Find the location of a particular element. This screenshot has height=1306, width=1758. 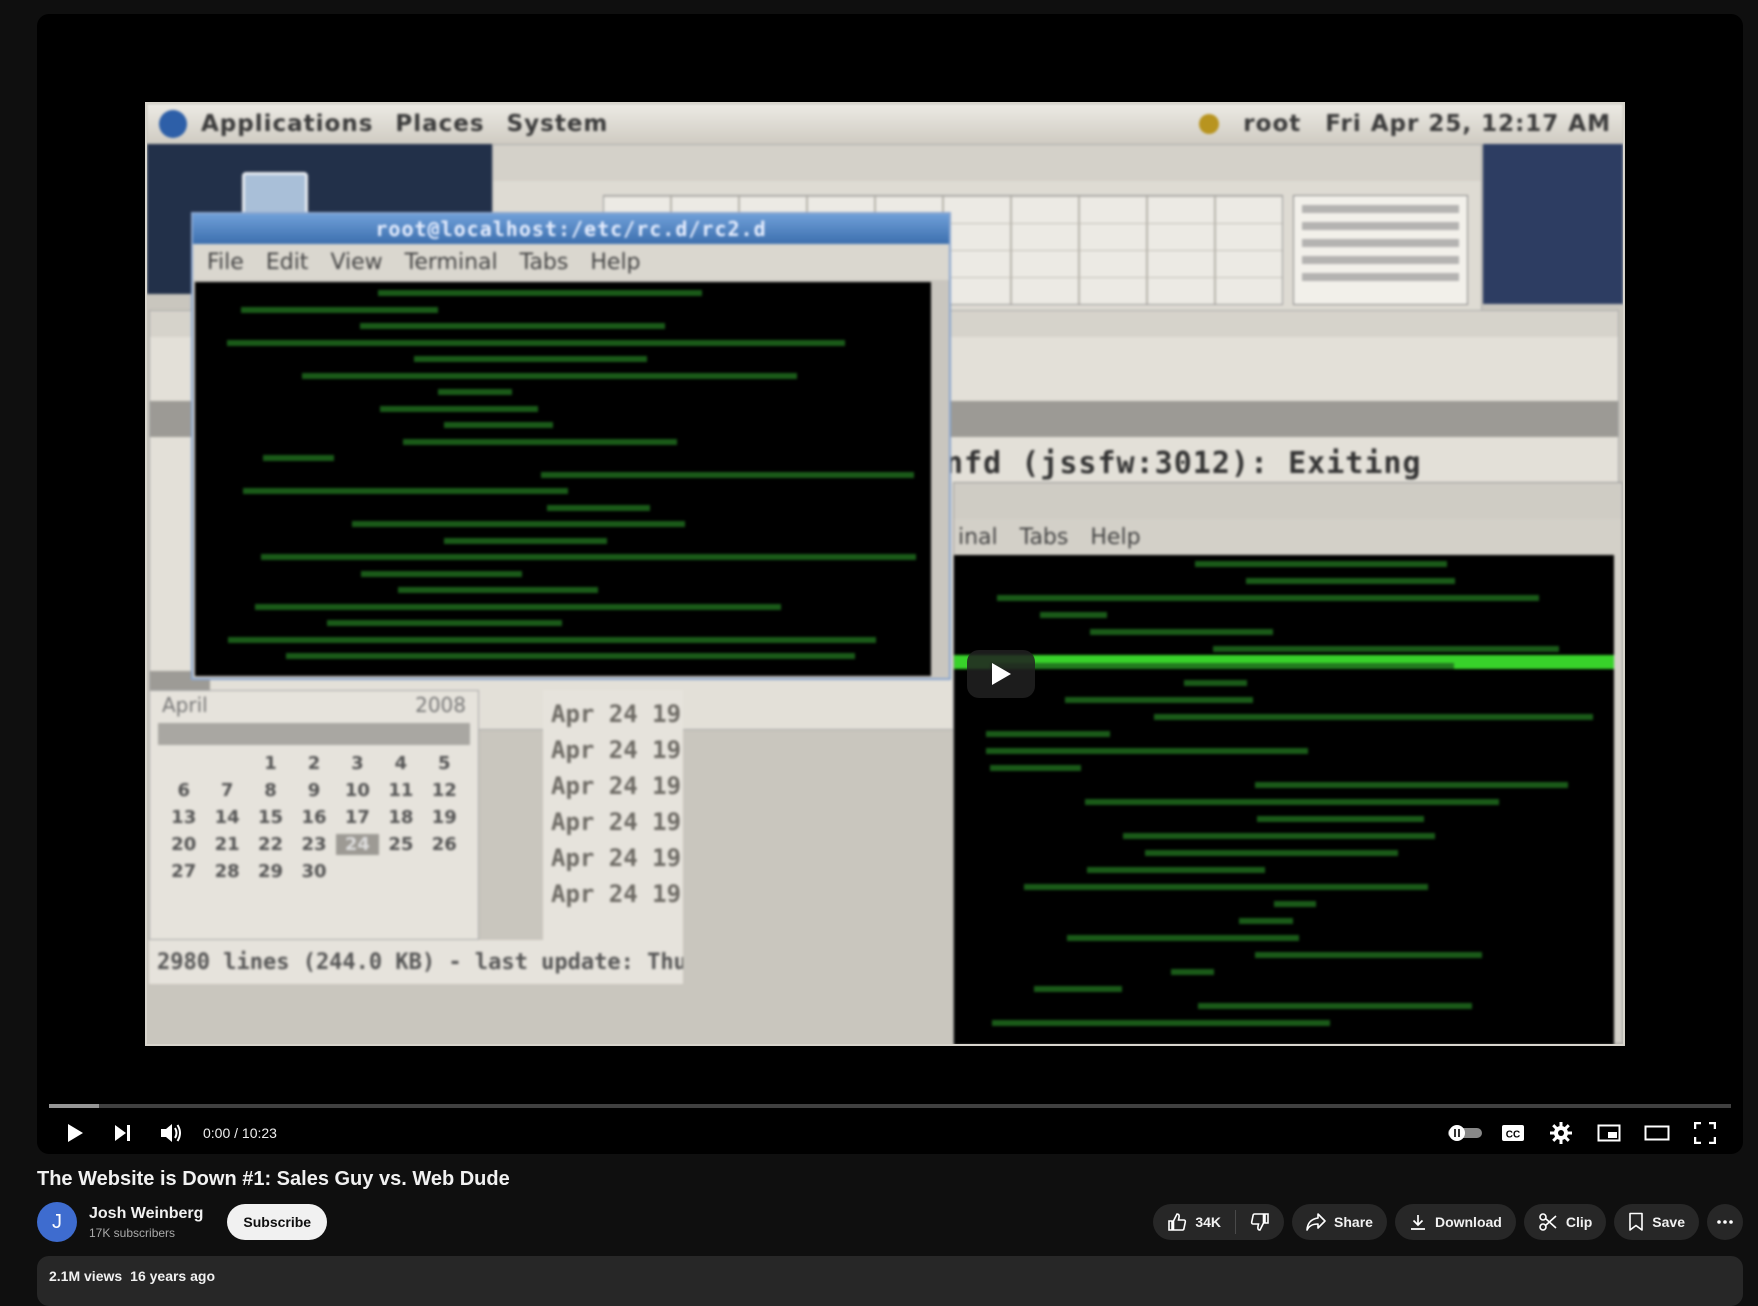

next-button is located at coordinates (123, 1133).